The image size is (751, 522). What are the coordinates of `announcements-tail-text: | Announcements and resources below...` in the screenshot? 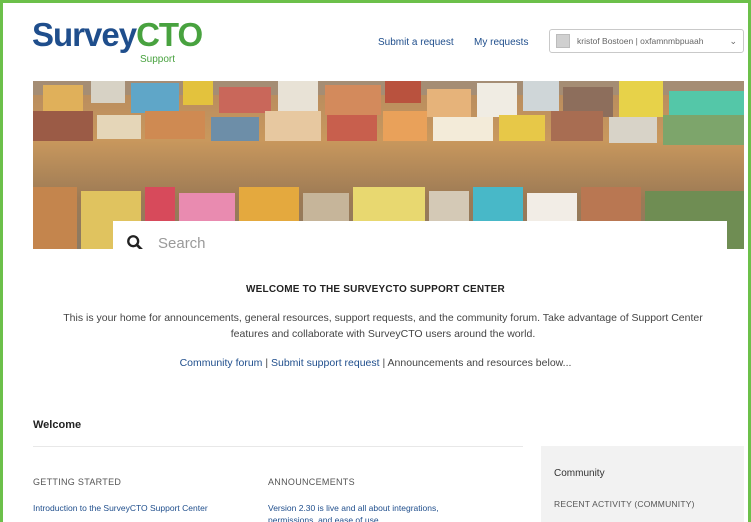 It's located at (475, 363).